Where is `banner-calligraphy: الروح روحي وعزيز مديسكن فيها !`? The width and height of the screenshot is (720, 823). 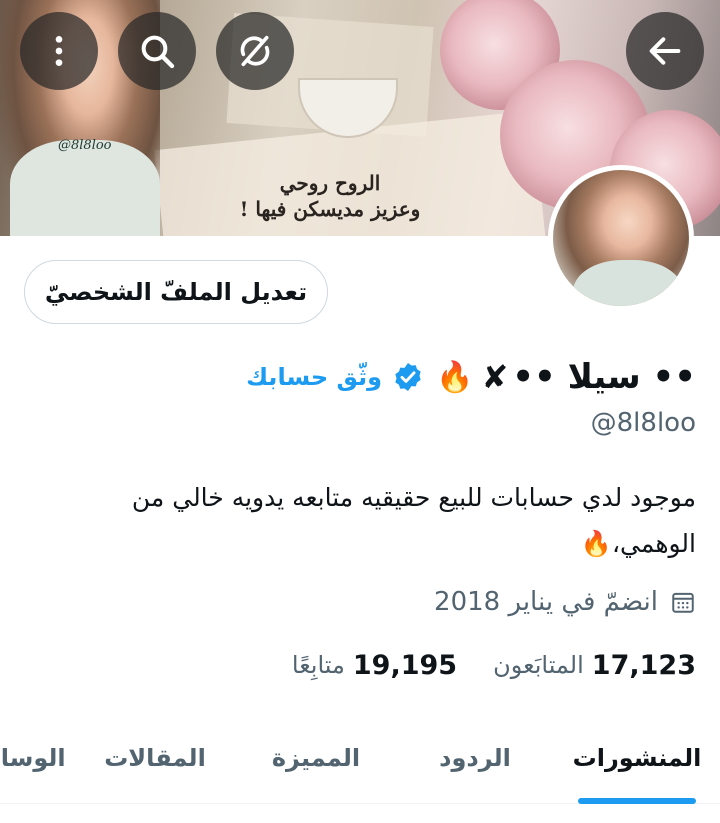 banner-calligraphy: الروح روحي وعزيز مديسكن فيها ! is located at coordinates (330, 196).